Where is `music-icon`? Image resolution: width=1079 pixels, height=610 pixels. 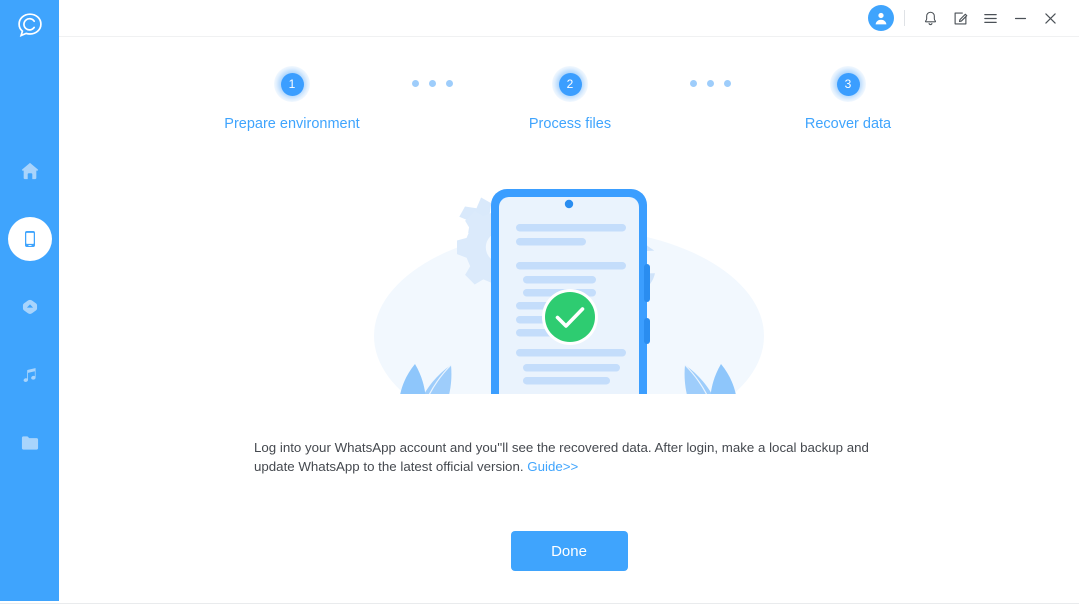
music-icon is located at coordinates (29, 374).